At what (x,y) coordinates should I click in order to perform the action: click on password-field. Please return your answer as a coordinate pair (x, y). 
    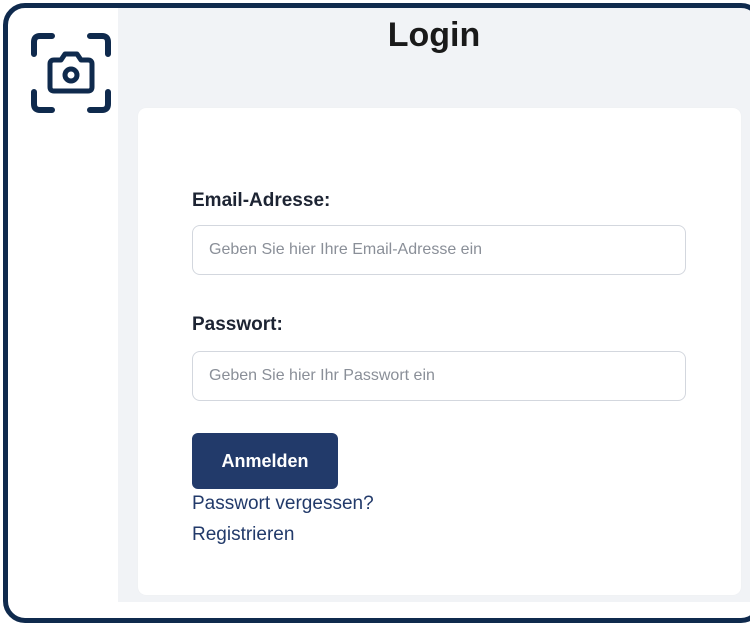
    Looking at the image, I should click on (439, 376).